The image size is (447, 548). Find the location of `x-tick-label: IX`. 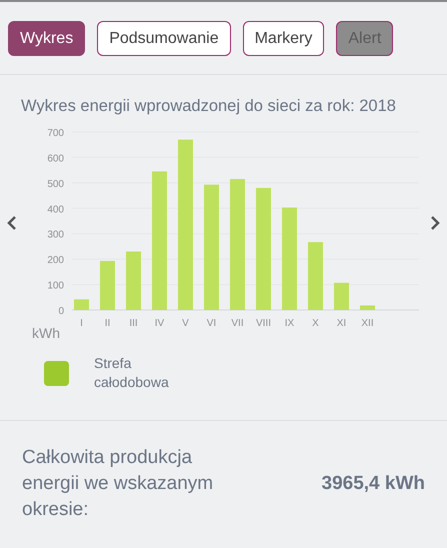

x-tick-label: IX is located at coordinates (289, 323).